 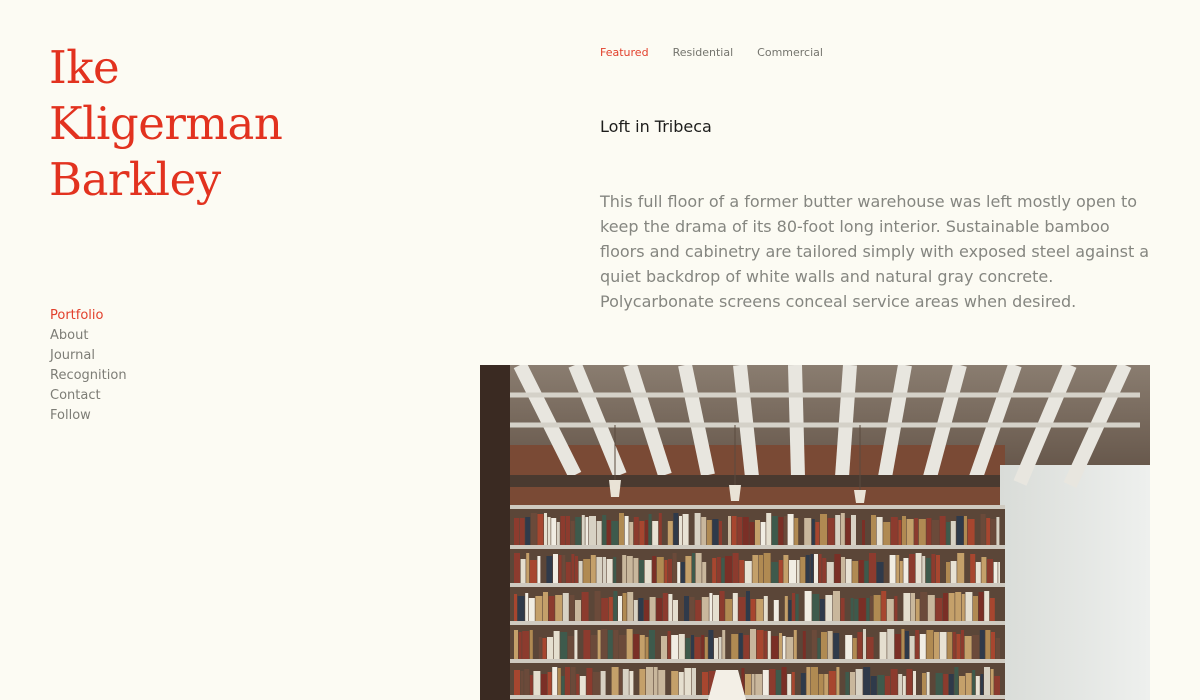 I want to click on nav-item-follow: Follow, so click(x=88, y=416).